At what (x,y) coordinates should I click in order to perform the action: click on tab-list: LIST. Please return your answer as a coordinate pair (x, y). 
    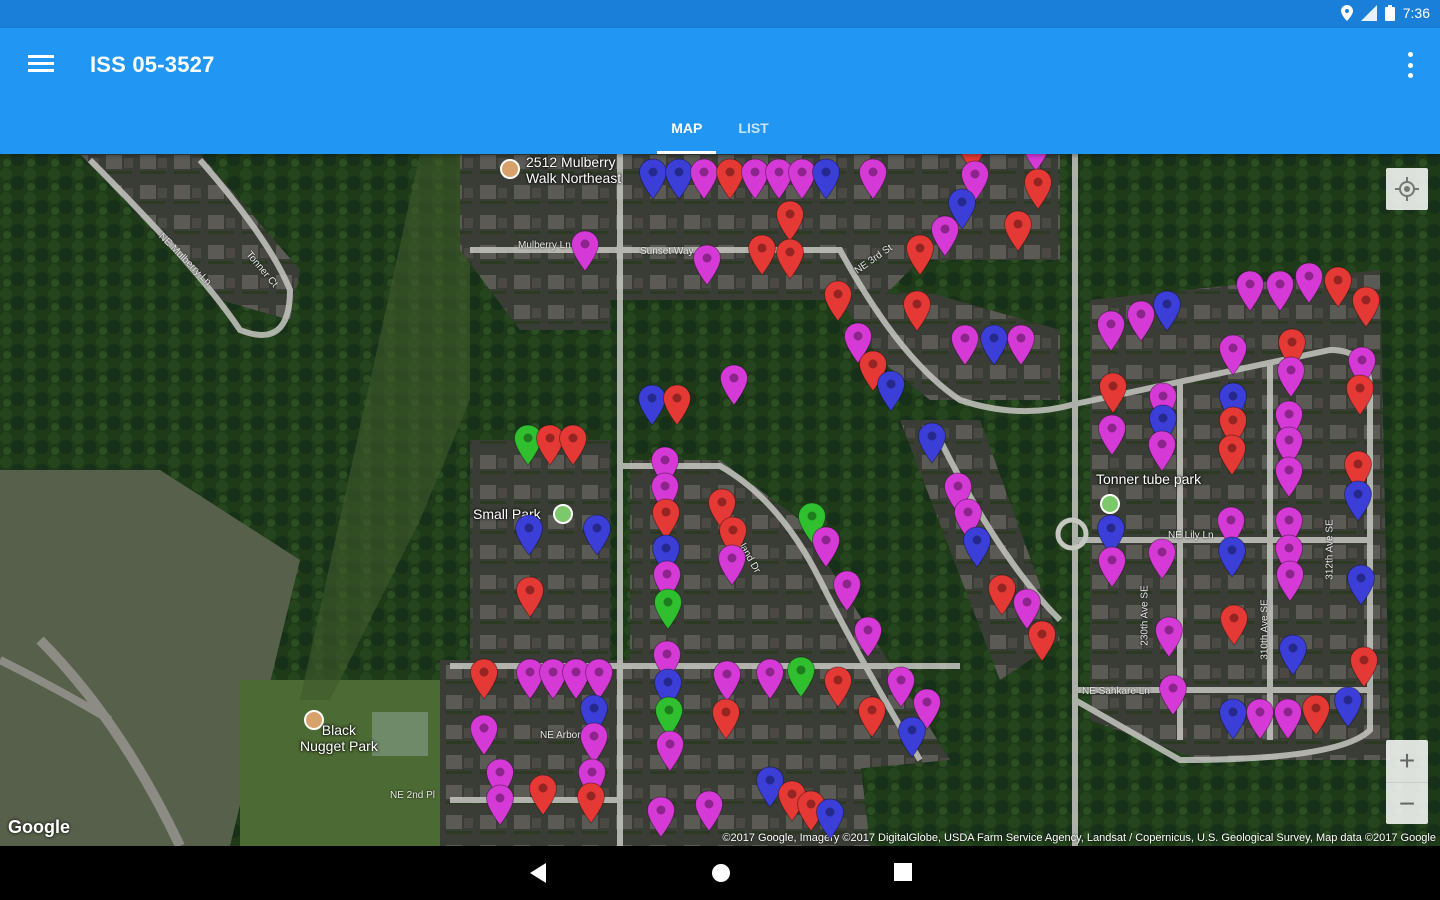
    Looking at the image, I should click on (753, 133).